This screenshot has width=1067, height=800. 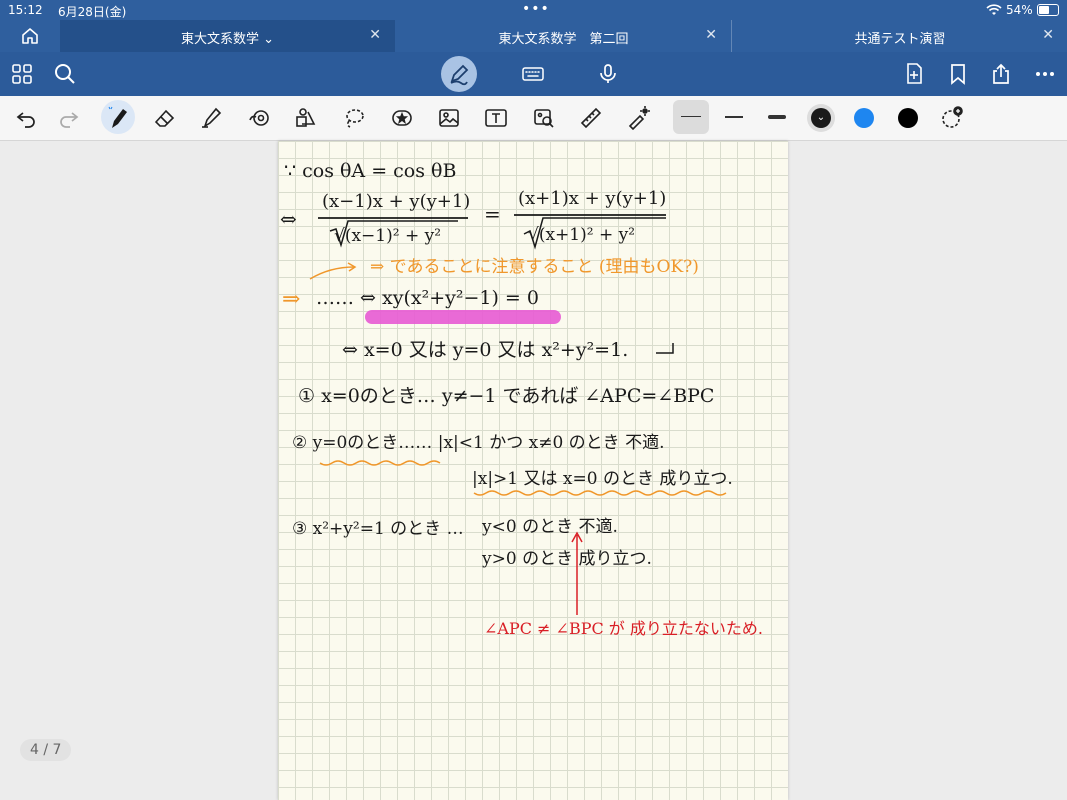 I want to click on tab-todai-bunkei: 東大文系数学 ⌄ ✕, so click(x=227, y=36).